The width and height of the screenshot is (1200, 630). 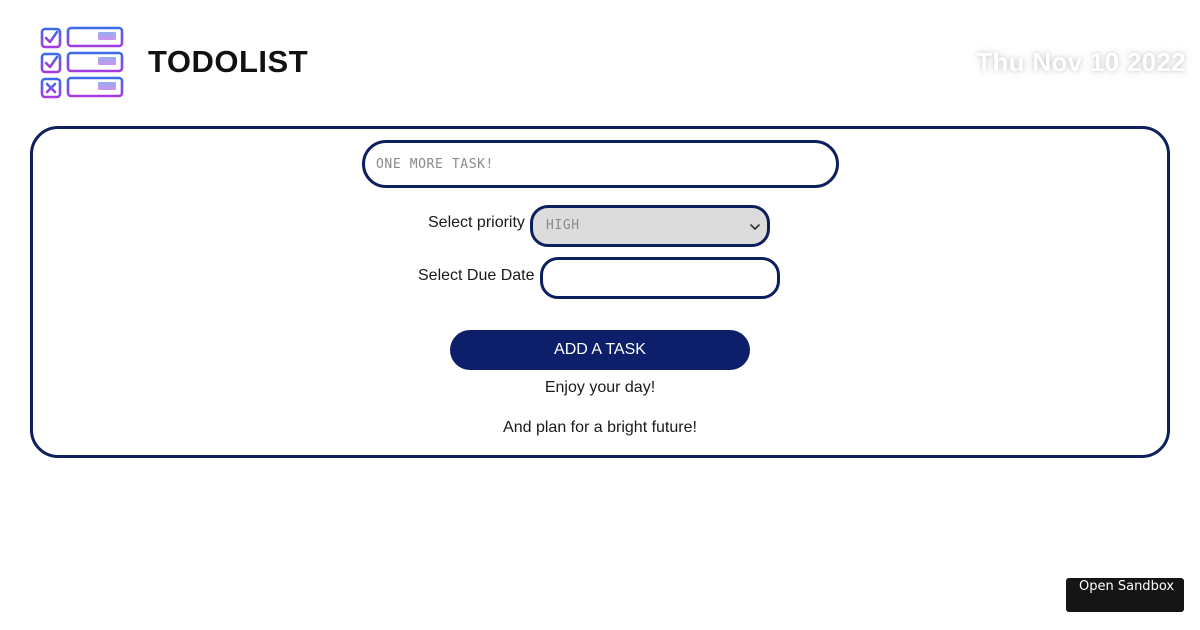 I want to click on due-date-input, so click(x=660, y=278).